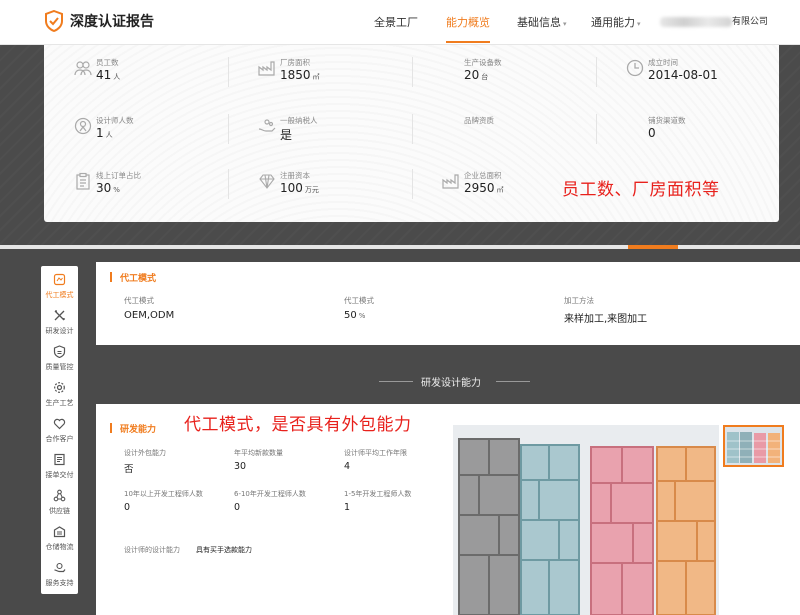  I want to click on value-text: 来样加工,来图加工, so click(606, 319).